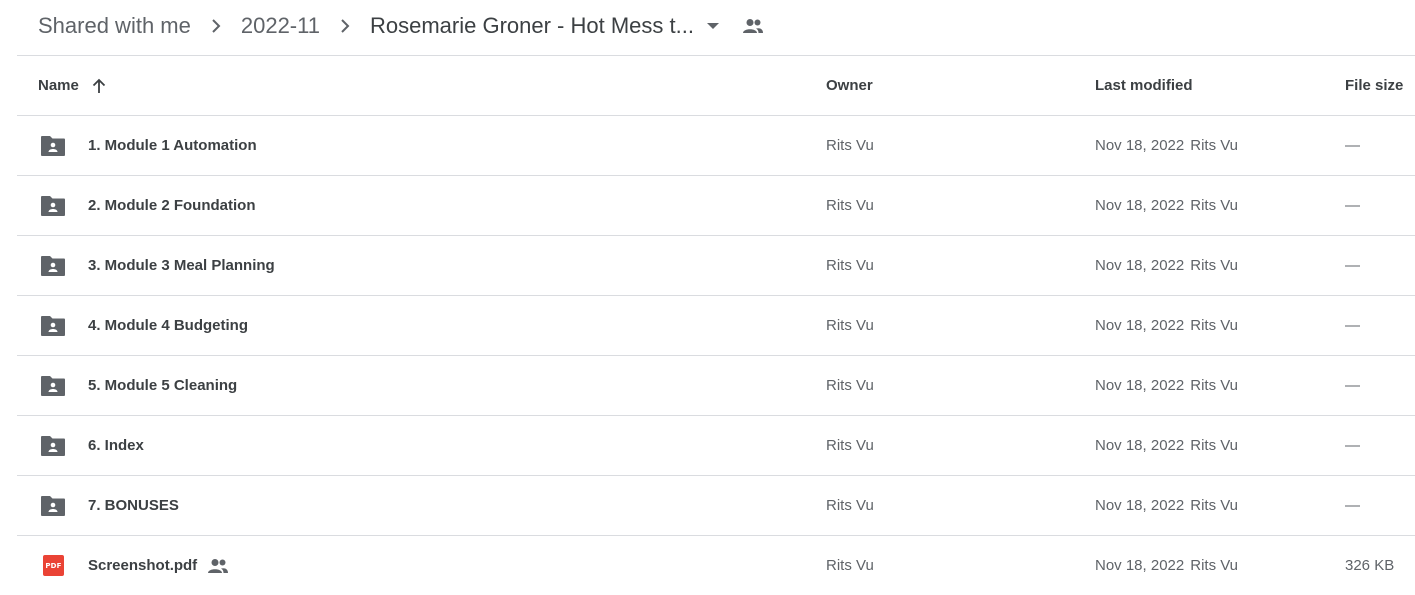  Describe the element at coordinates (1374, 85) in the screenshot. I see `column-header-file-size: File size` at that location.